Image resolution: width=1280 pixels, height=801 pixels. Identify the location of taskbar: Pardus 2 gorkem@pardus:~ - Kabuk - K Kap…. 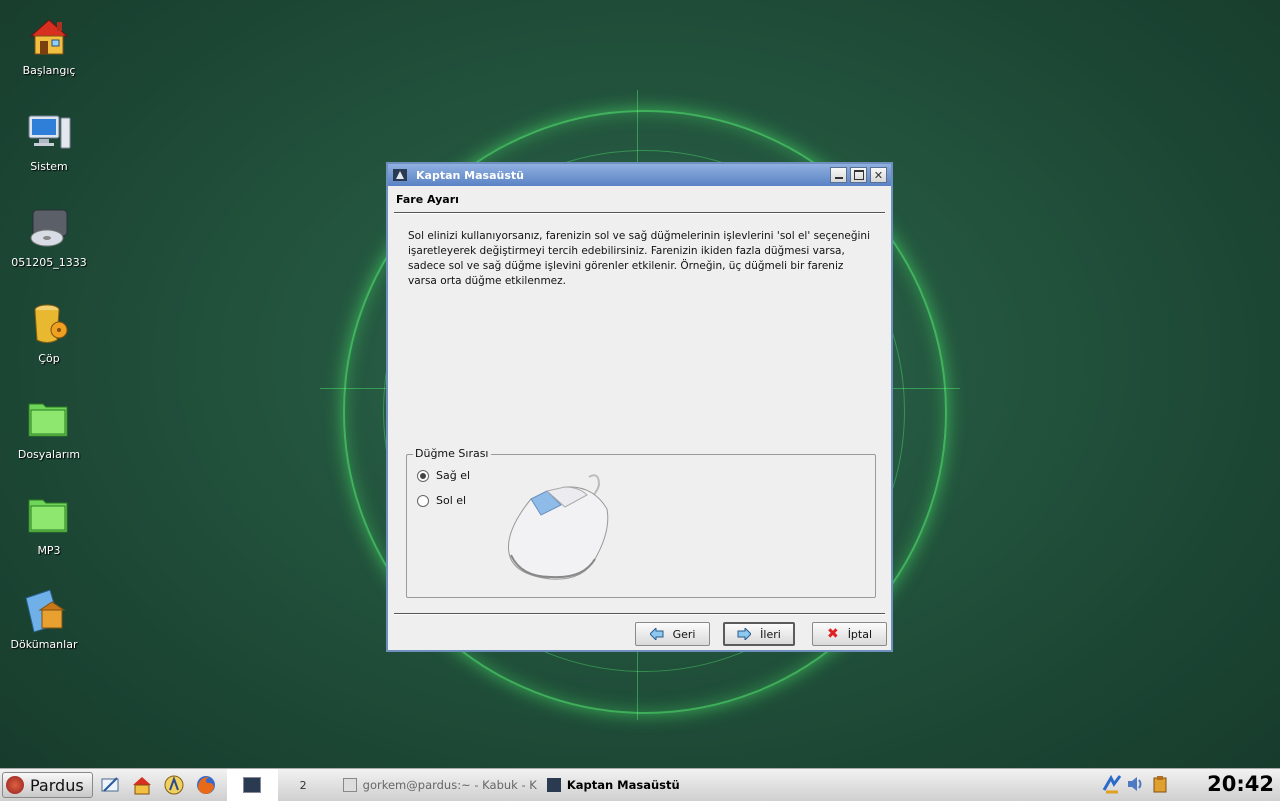
(640, 784).